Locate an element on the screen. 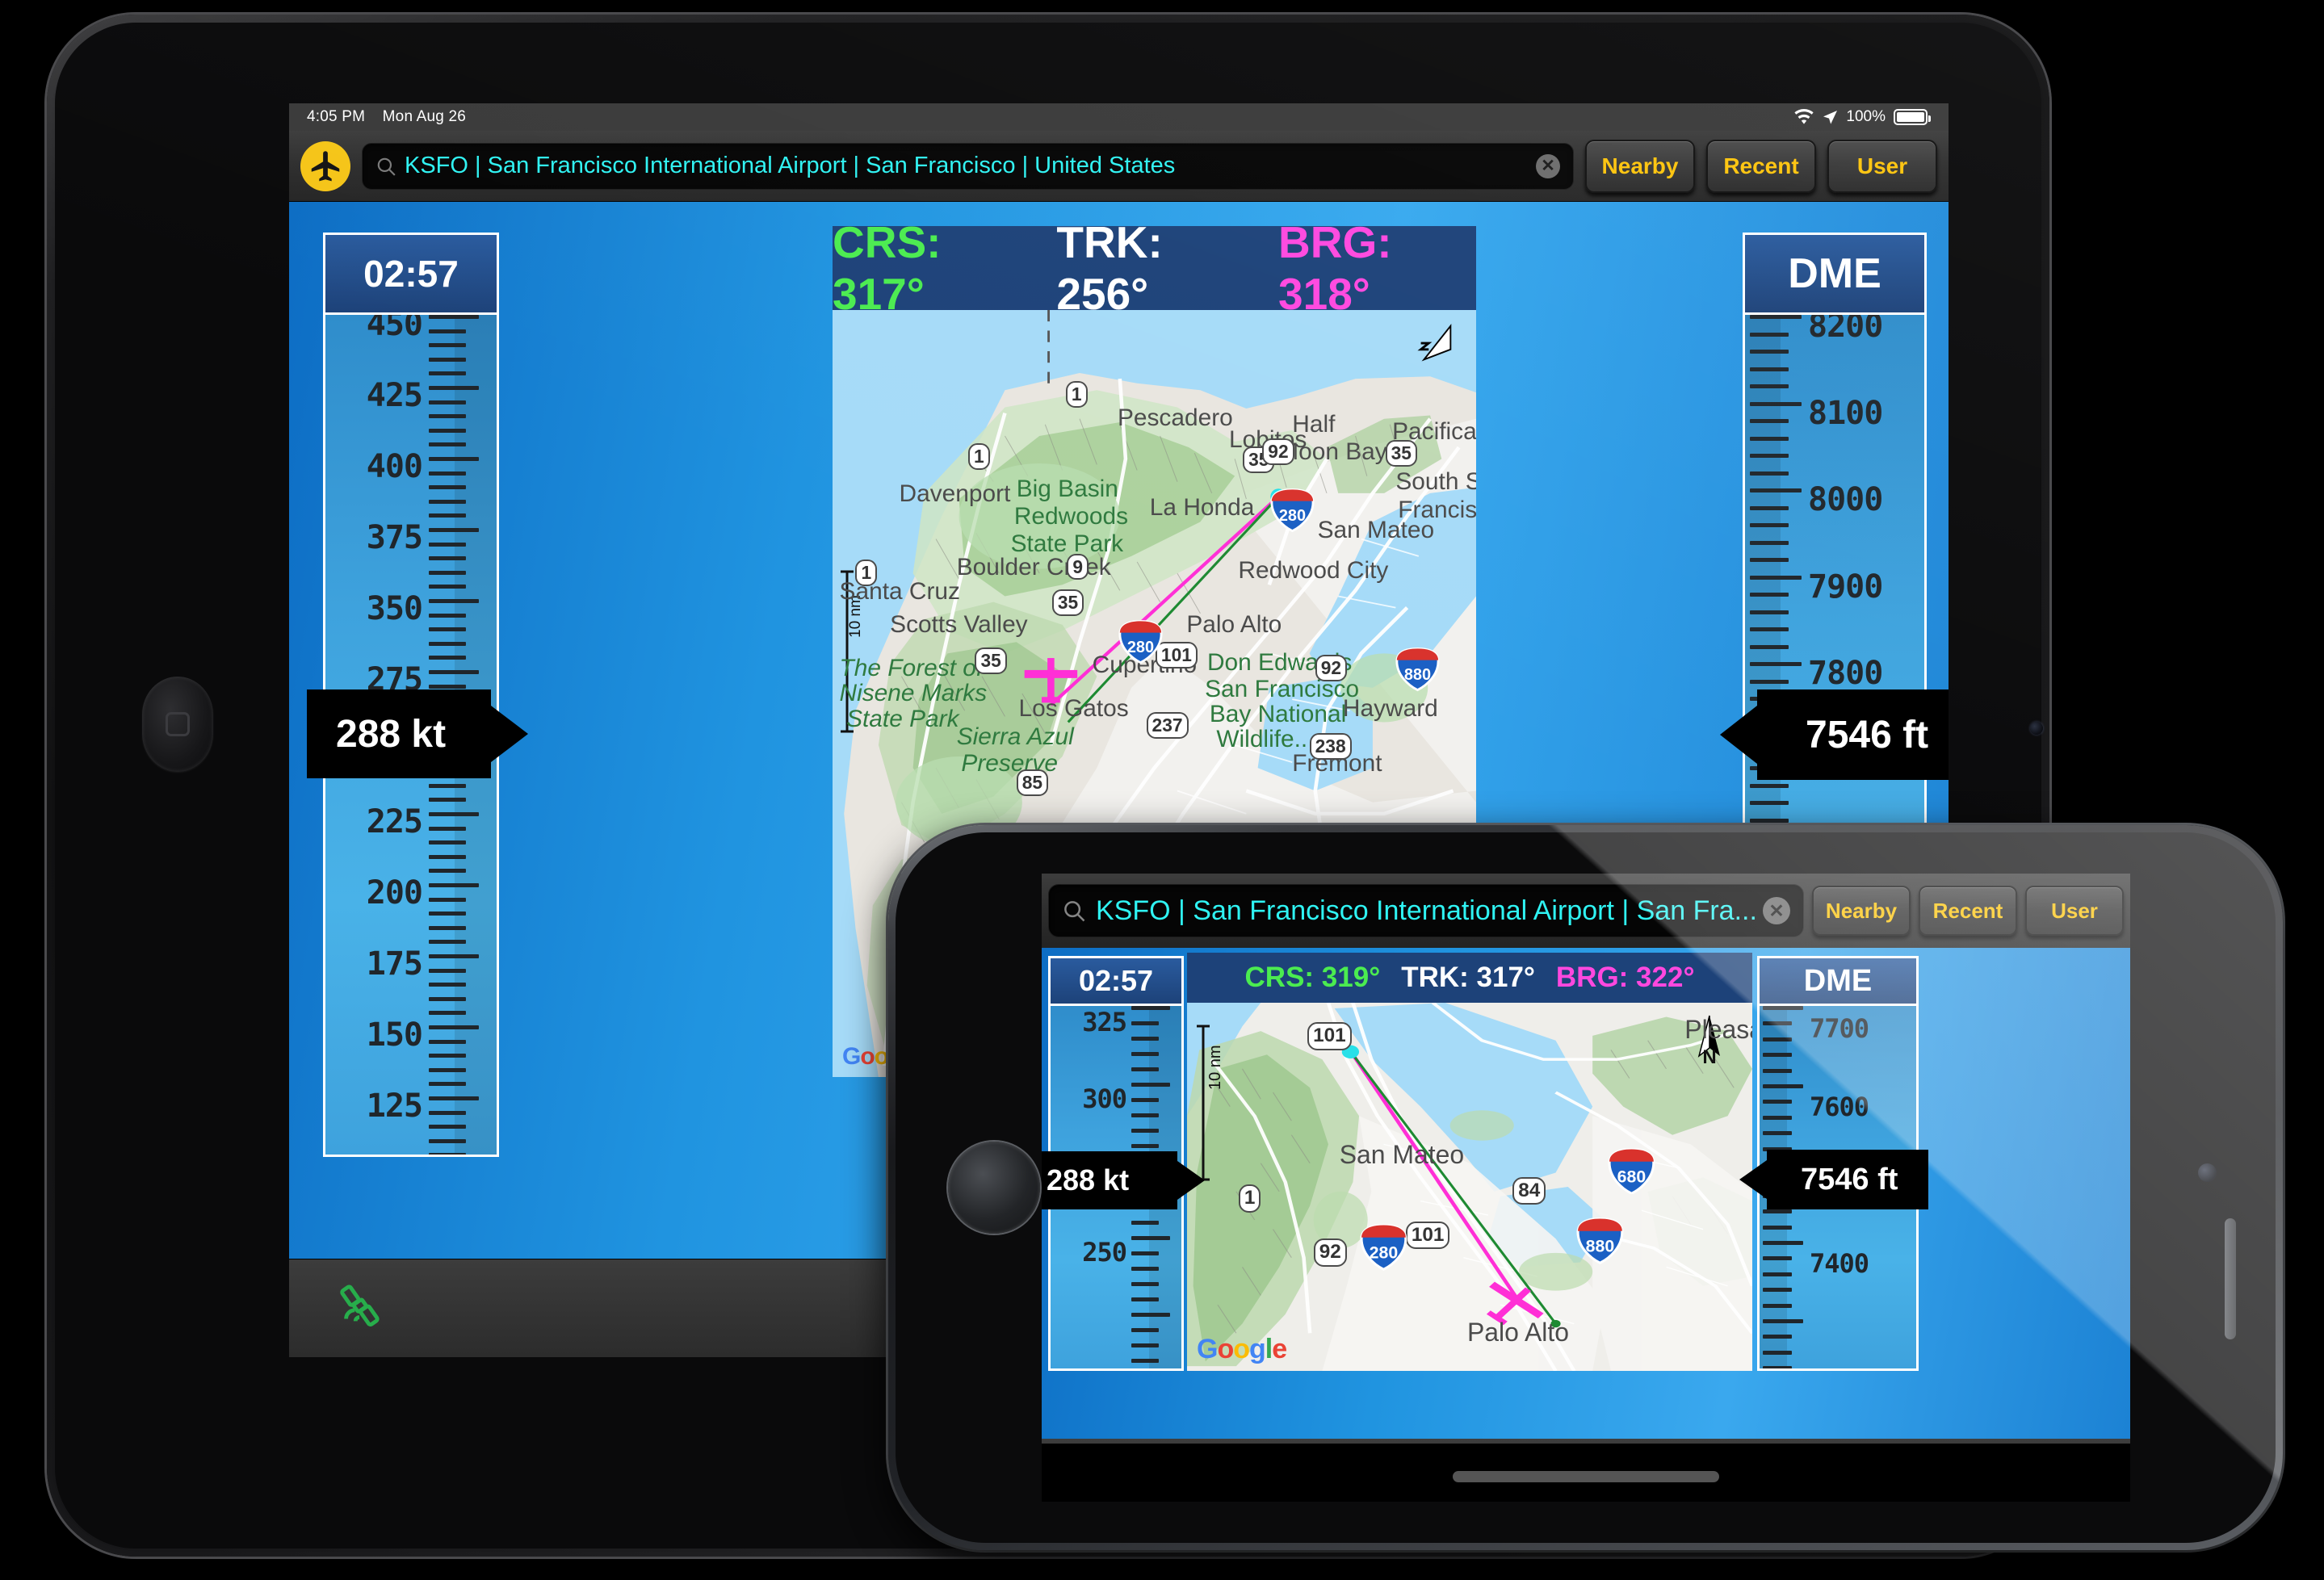 Image resolution: width=2324 pixels, height=1580 pixels. airspeed-value: 288 kt is located at coordinates (391, 734).